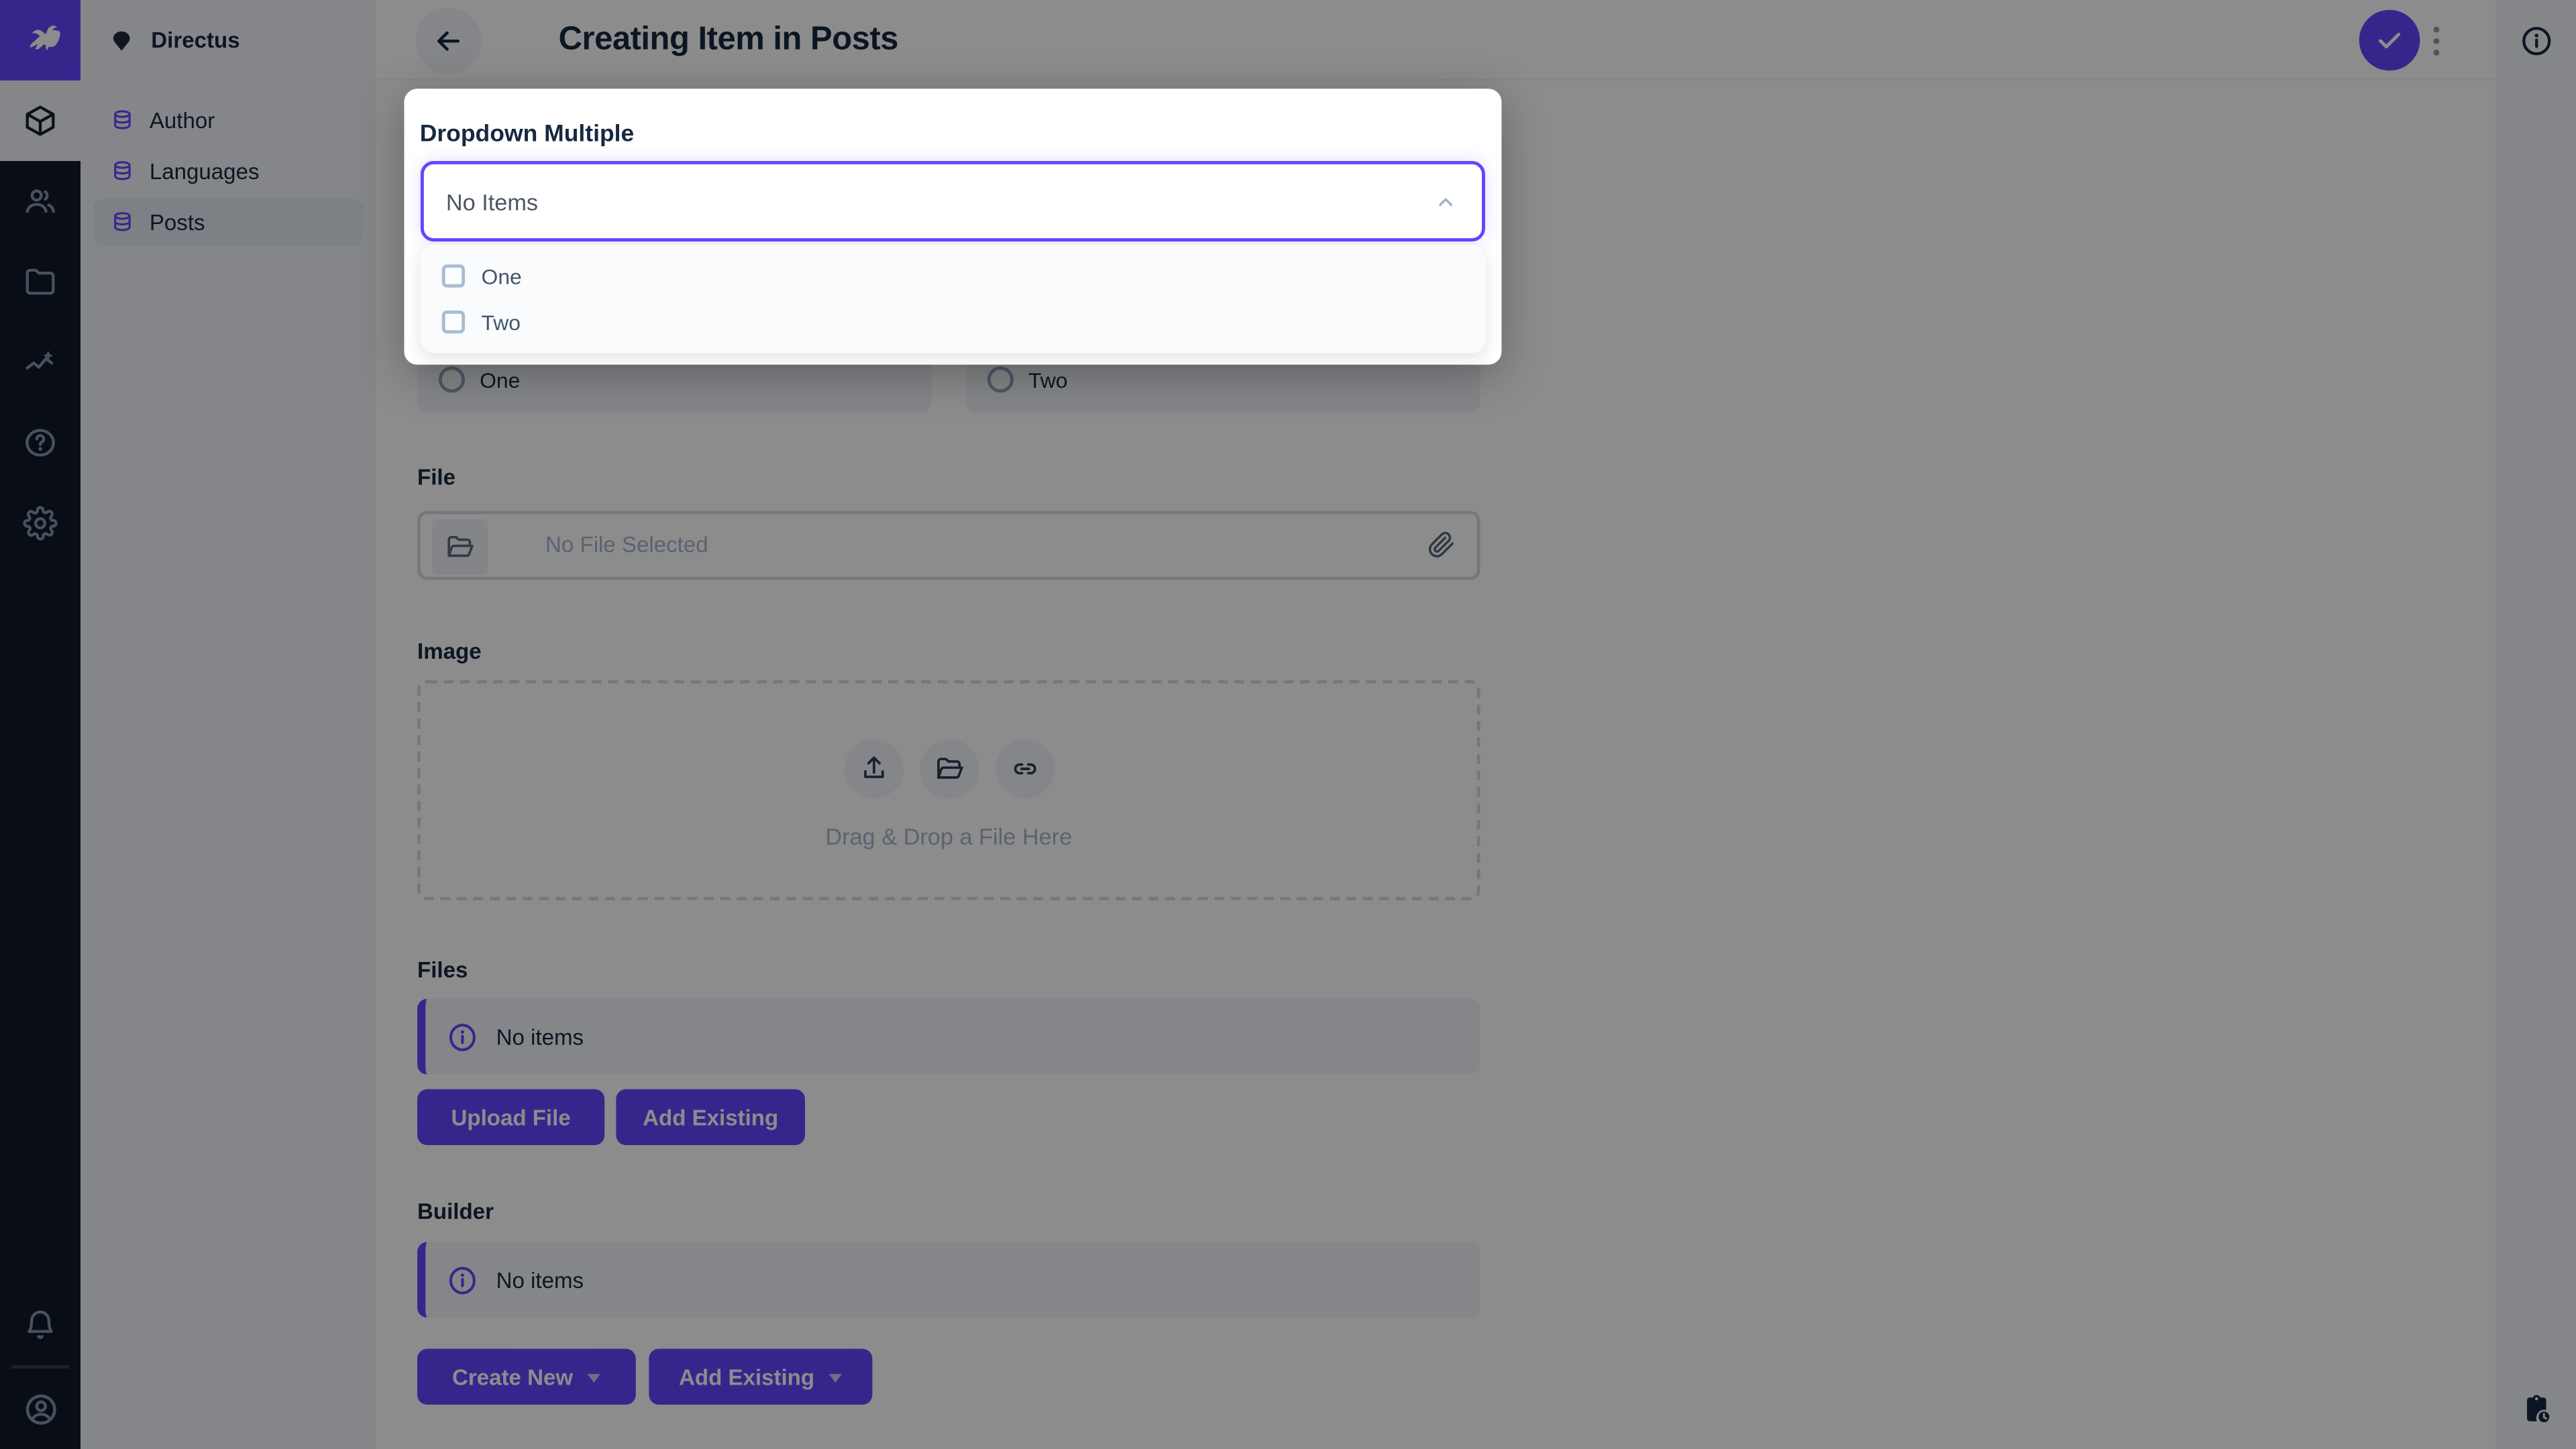 Image resolution: width=2576 pixels, height=1449 pixels. I want to click on chevron-up-icon, so click(1445, 201).